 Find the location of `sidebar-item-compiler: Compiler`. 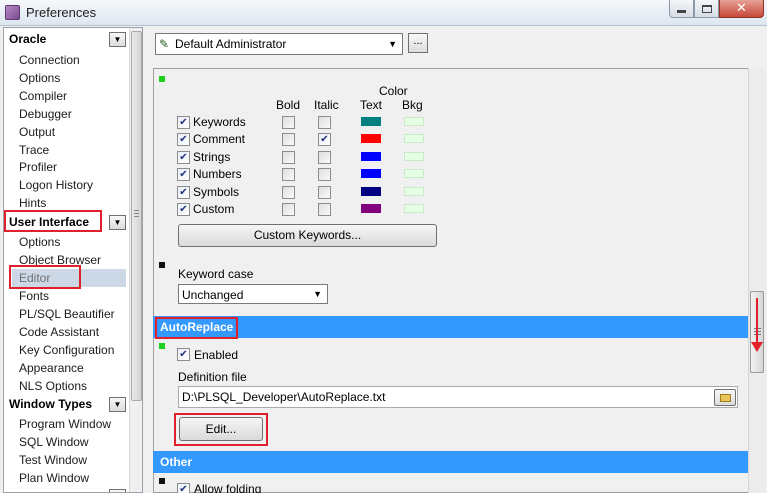

sidebar-item-compiler: Compiler is located at coordinates (72, 96).